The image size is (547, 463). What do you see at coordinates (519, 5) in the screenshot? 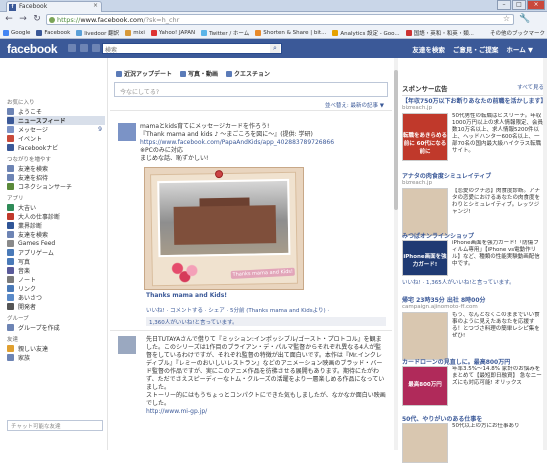
I see `maximize-button: □` at bounding box center [519, 5].